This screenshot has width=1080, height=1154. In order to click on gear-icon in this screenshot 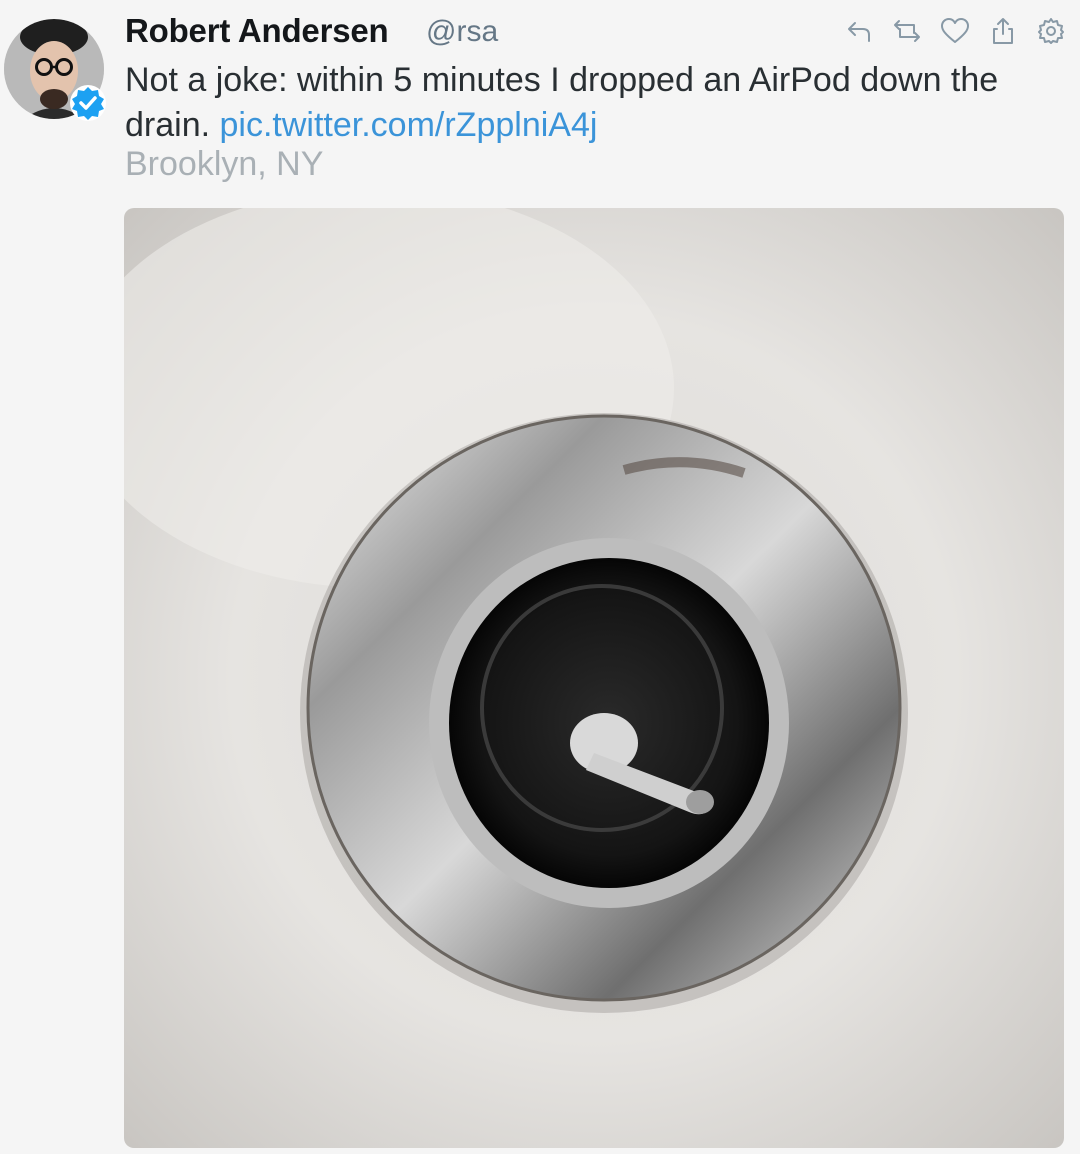, I will do `click(1051, 31)`.